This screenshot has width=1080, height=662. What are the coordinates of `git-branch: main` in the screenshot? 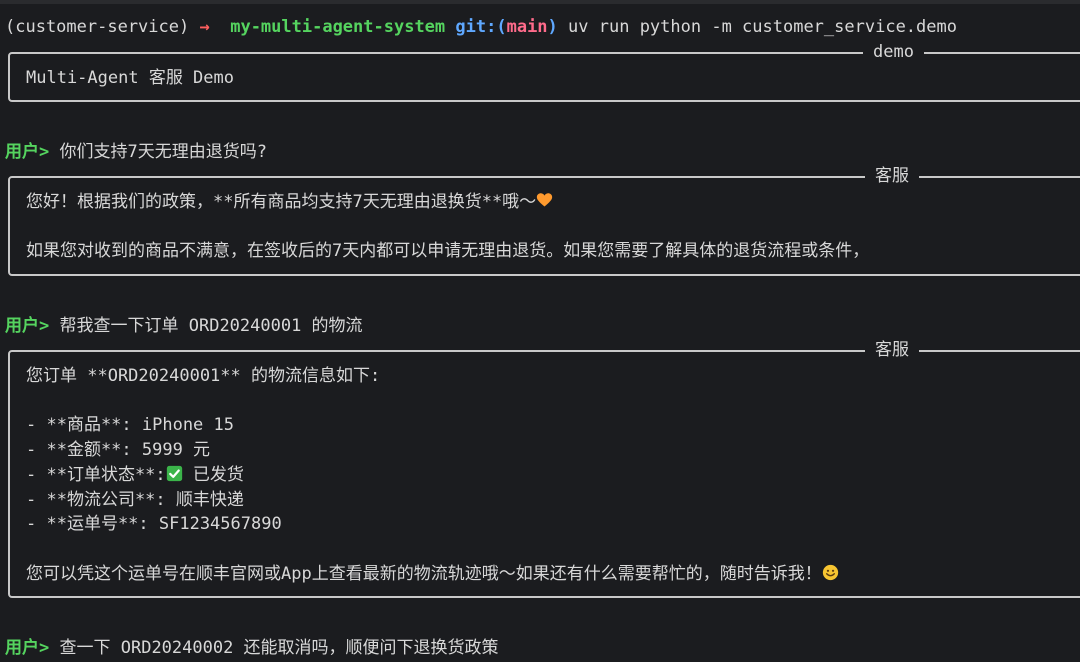 It's located at (527, 27).